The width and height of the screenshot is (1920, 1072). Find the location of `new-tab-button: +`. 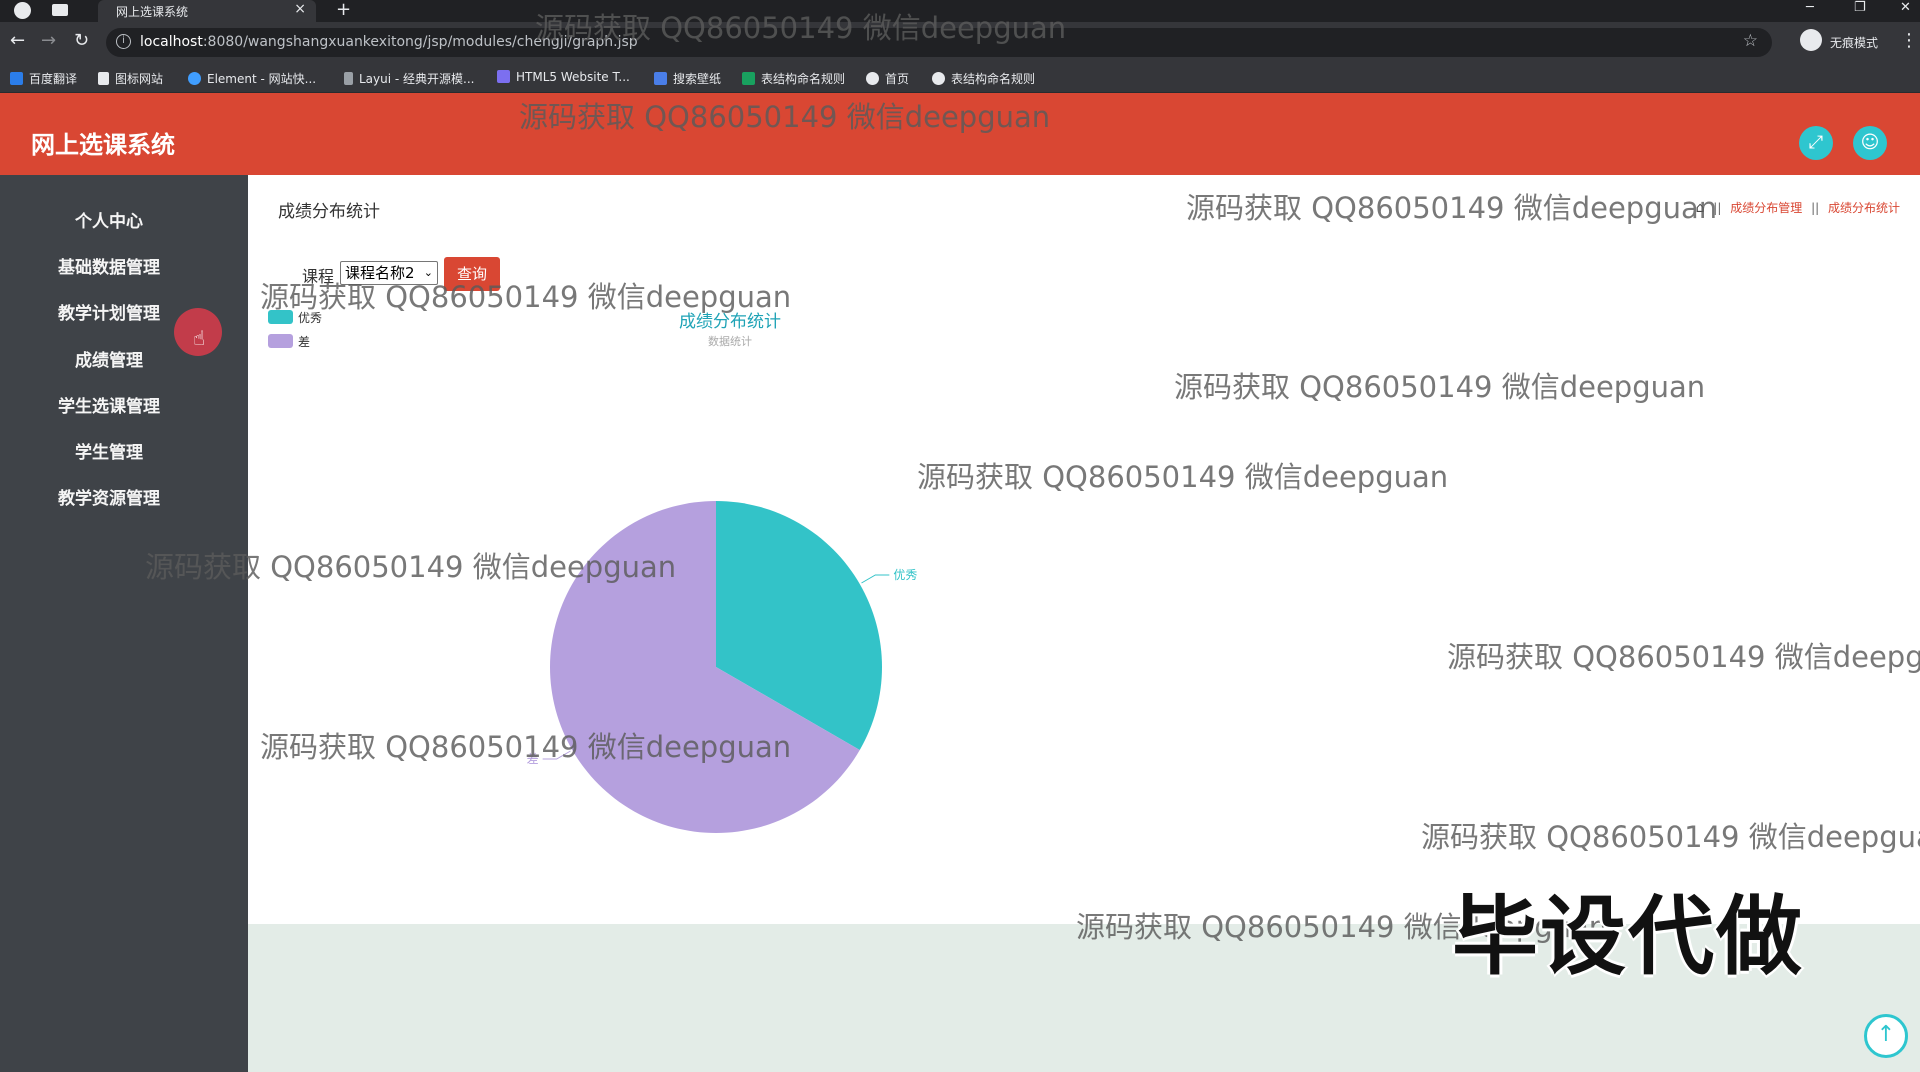

new-tab-button: + is located at coordinates (343, 10).